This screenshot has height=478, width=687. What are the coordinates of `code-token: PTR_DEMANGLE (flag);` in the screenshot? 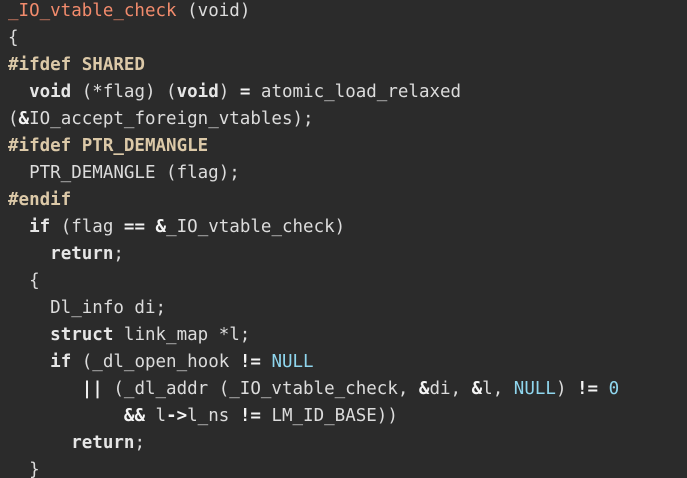 It's located at (124, 173).